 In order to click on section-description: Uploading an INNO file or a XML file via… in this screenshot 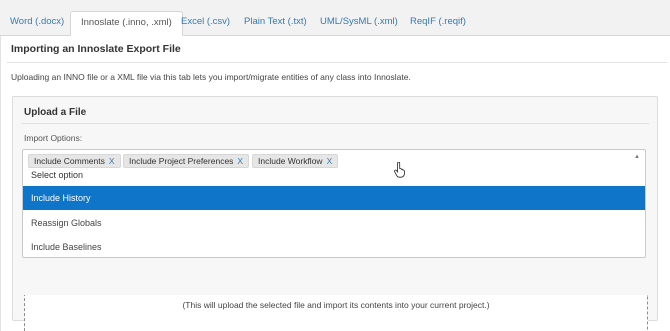, I will do `click(211, 77)`.